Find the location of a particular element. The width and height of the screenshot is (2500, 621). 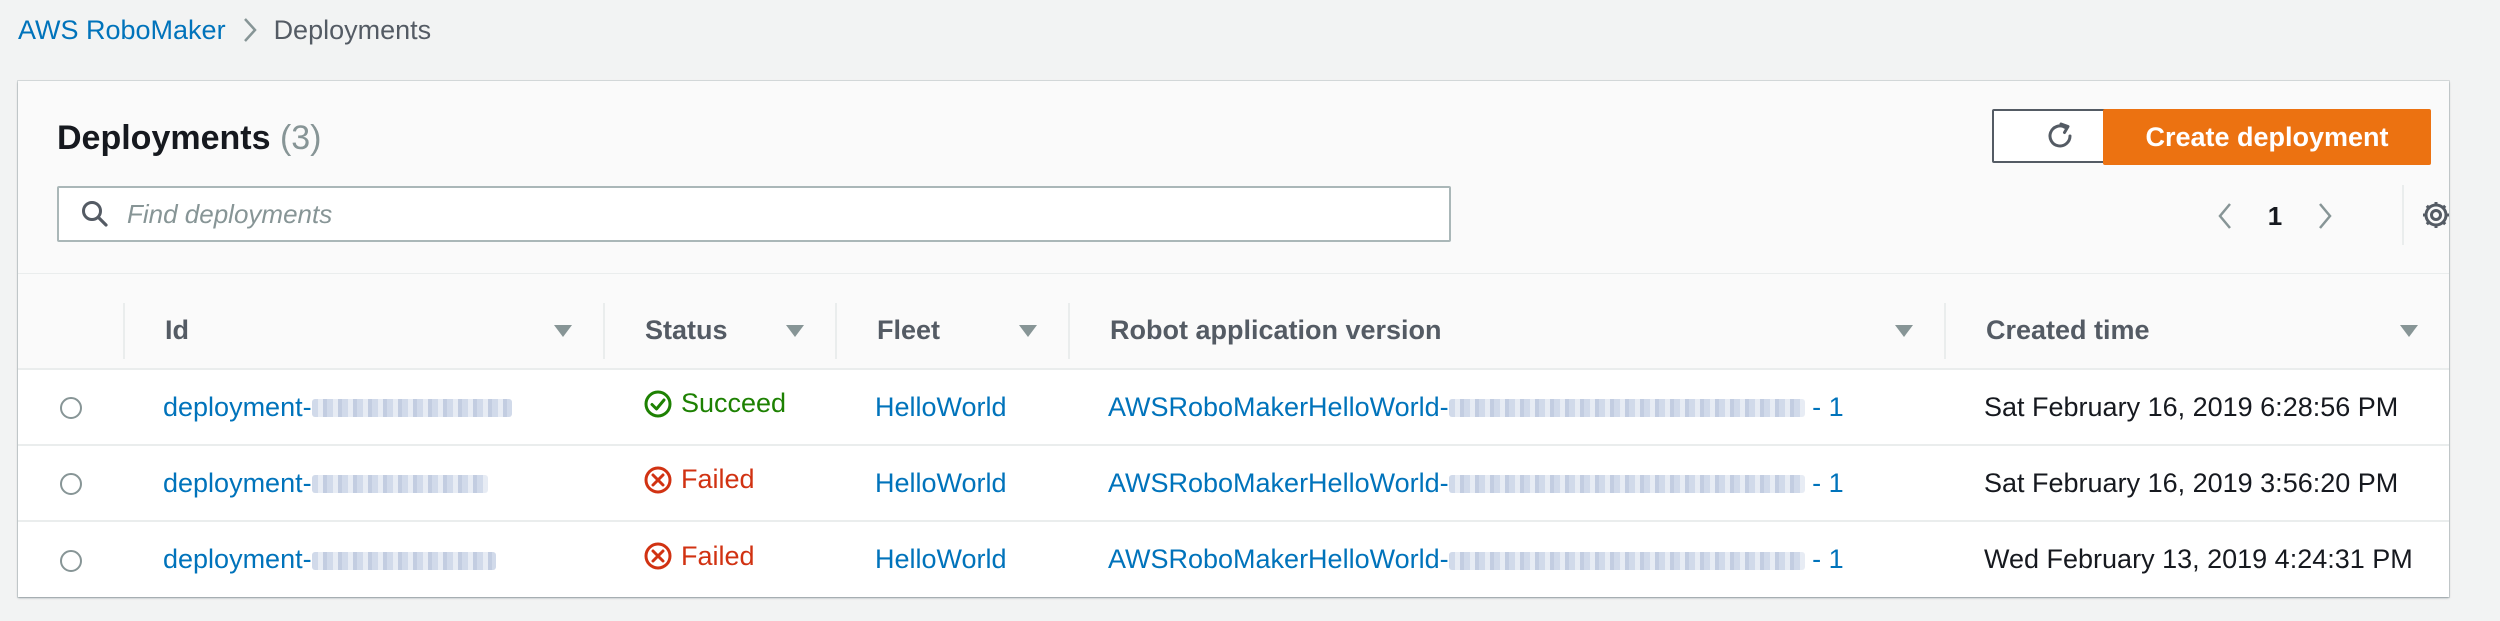

chevron-left-icon is located at coordinates (2224, 216).